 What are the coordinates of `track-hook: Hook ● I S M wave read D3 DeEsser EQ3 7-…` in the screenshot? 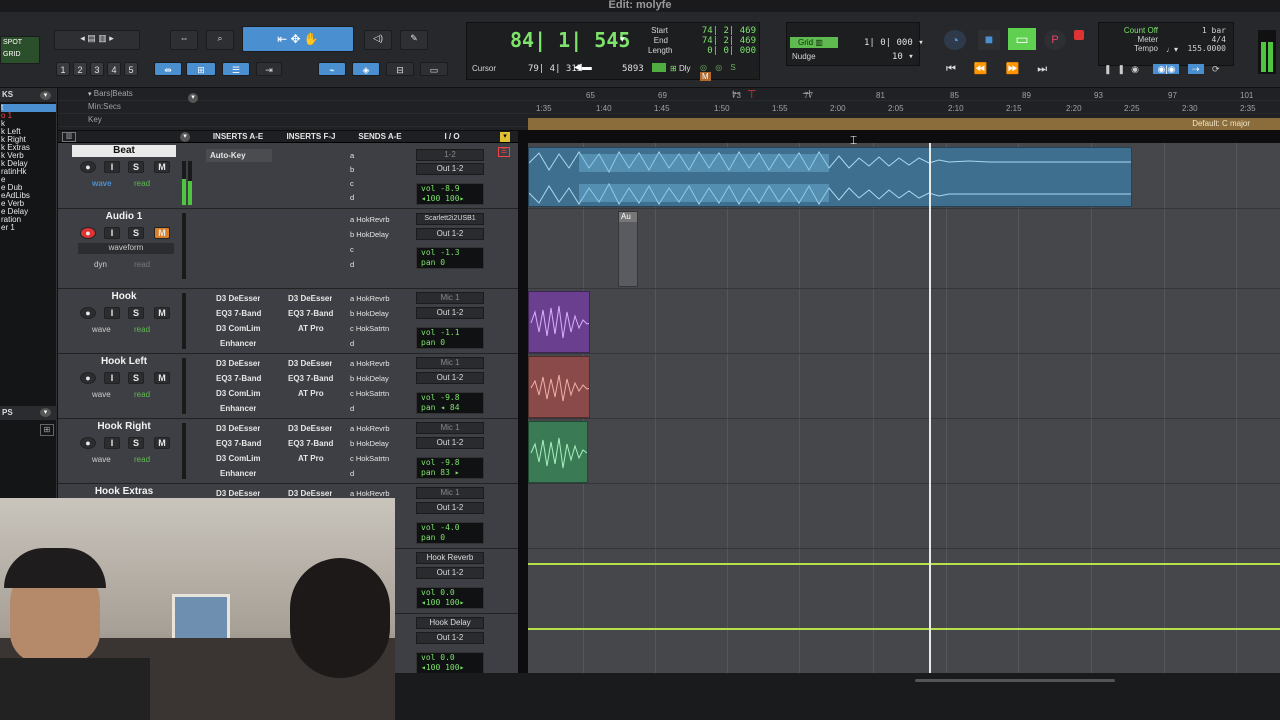 It's located at (288, 321).